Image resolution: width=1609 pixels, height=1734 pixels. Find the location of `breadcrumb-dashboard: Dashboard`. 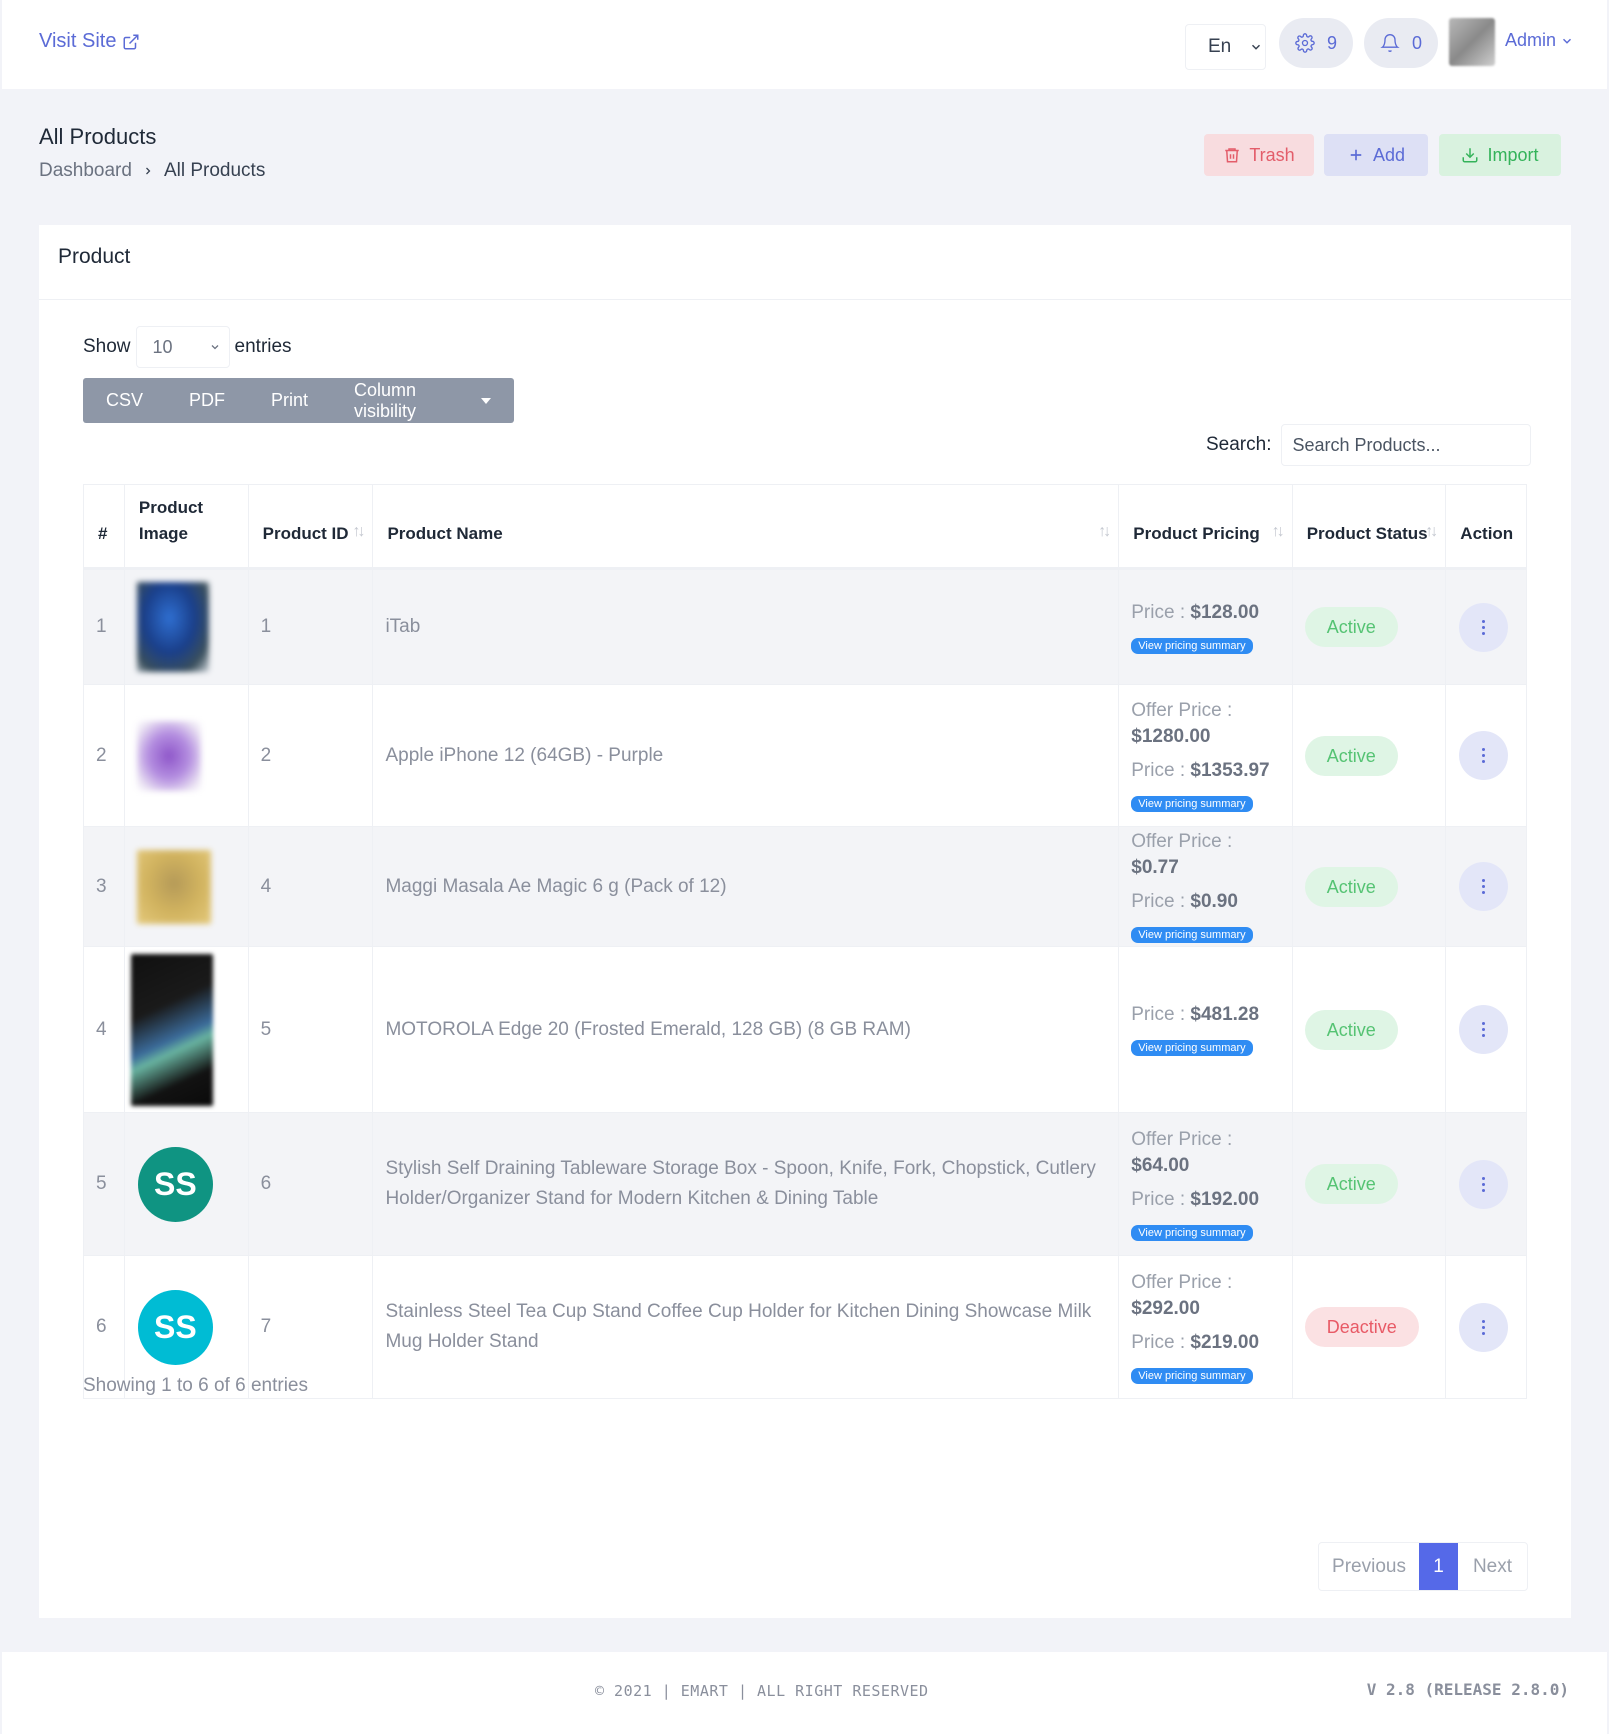

breadcrumb-dashboard: Dashboard is located at coordinates (85, 171).